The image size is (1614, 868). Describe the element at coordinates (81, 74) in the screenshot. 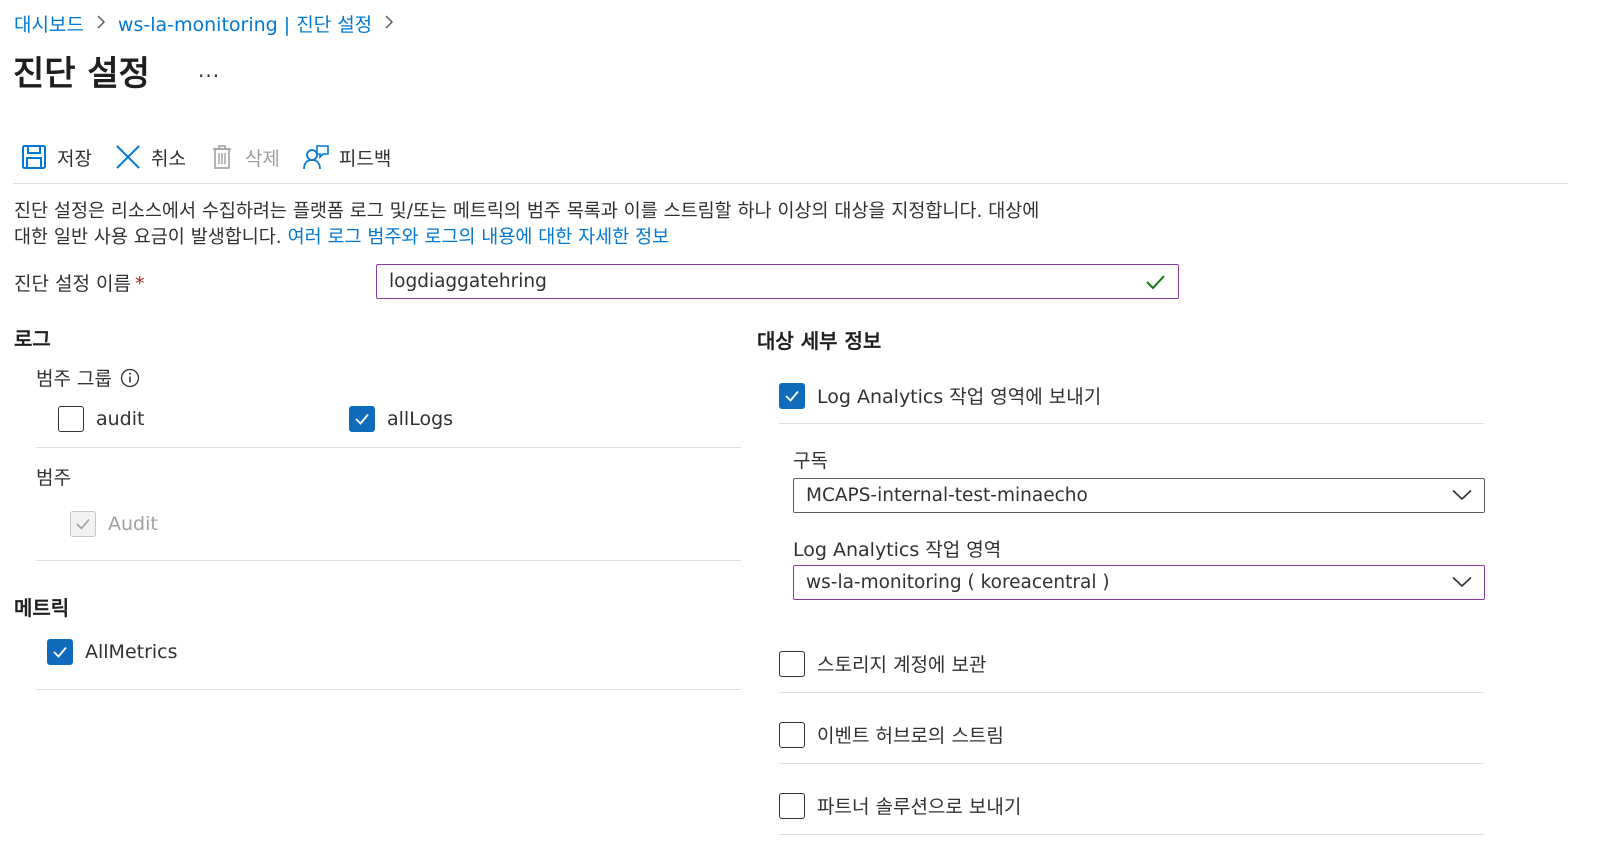

I see `page-title: 진단 설정` at that location.